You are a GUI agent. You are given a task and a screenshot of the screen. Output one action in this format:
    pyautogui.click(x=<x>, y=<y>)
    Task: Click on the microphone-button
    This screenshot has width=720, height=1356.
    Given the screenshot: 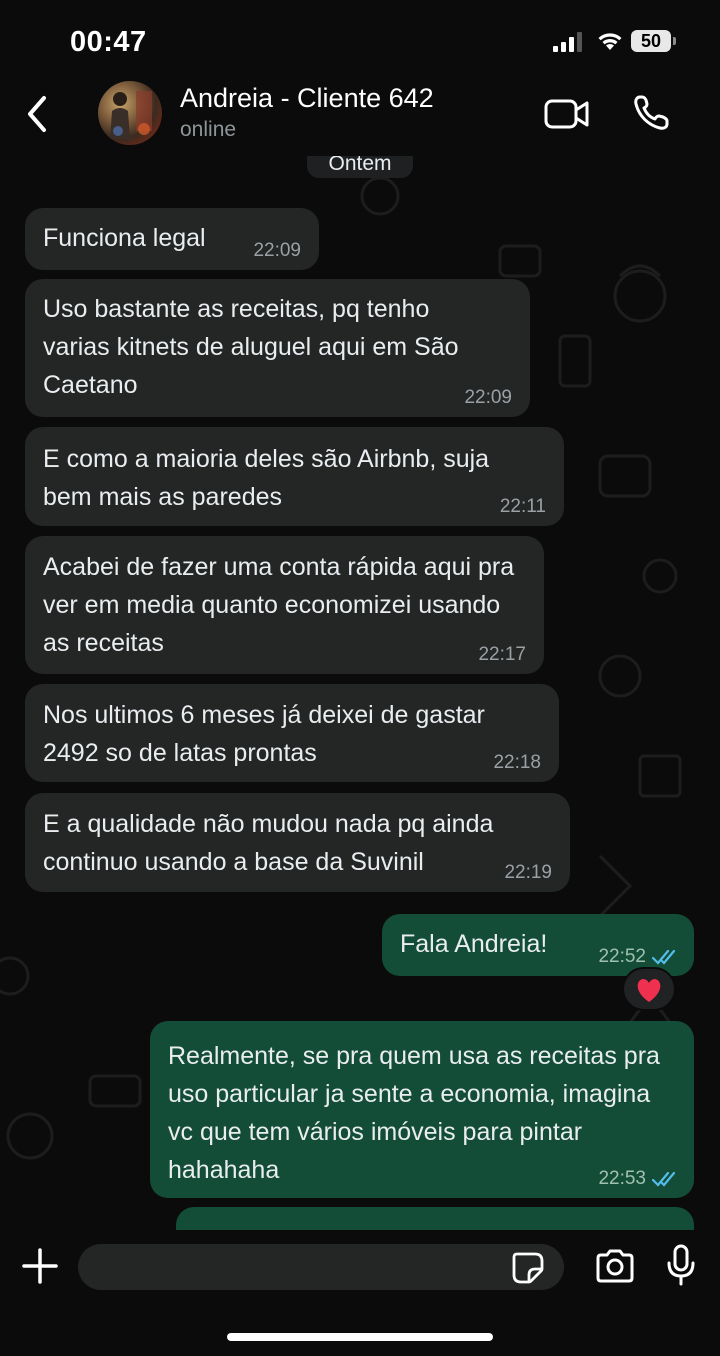 What is the action you would take?
    pyautogui.click(x=681, y=1265)
    